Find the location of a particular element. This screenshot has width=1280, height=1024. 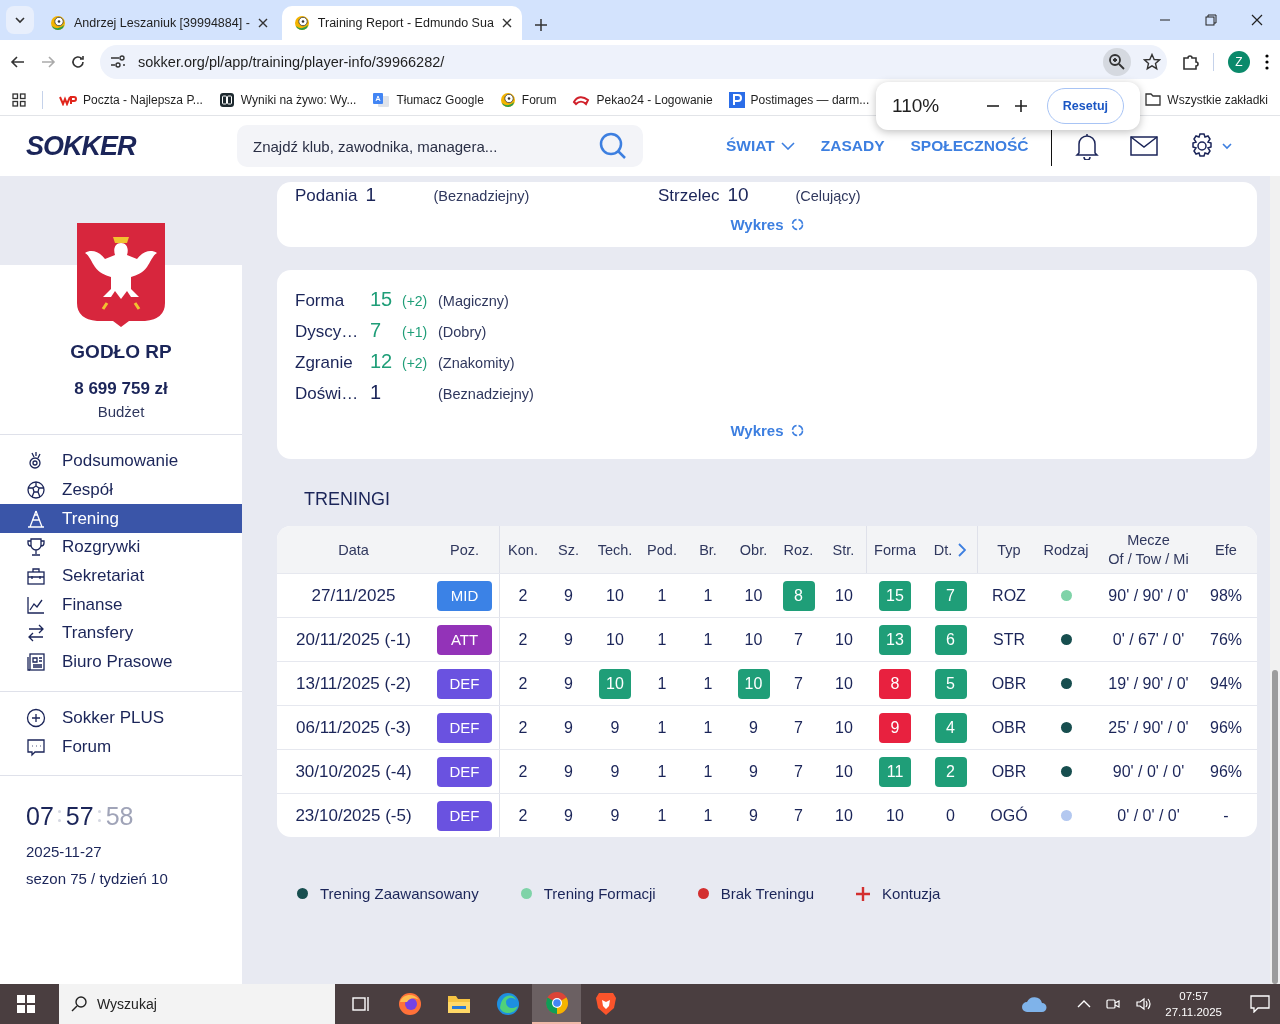

sidebar-item: Podsumowanie is located at coordinates (121, 461).